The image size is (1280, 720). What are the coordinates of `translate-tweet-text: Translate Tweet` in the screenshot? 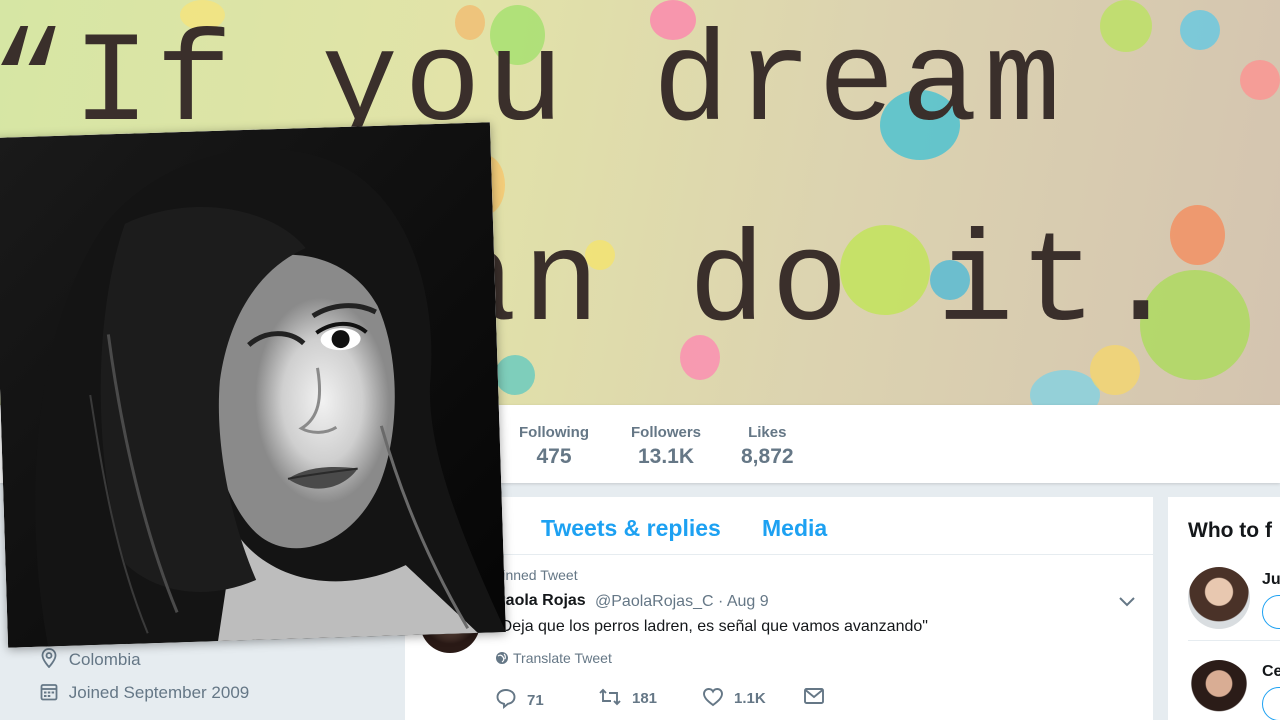 It's located at (562, 658).